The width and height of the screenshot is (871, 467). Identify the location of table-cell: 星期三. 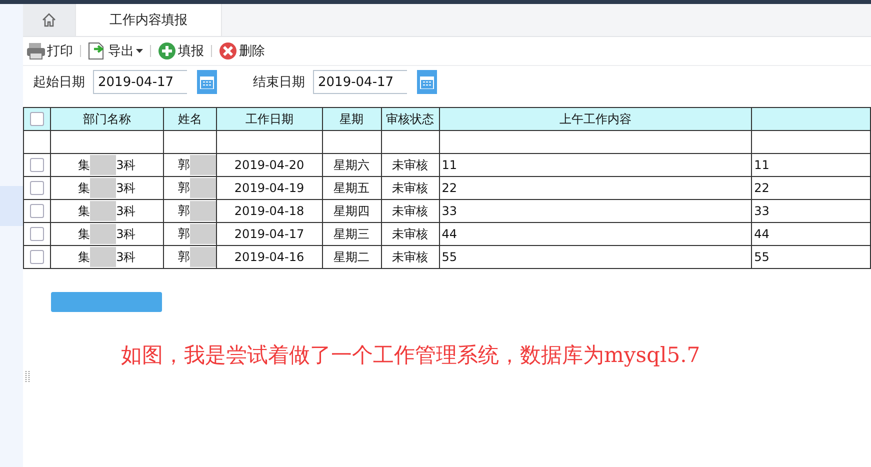
(352, 233).